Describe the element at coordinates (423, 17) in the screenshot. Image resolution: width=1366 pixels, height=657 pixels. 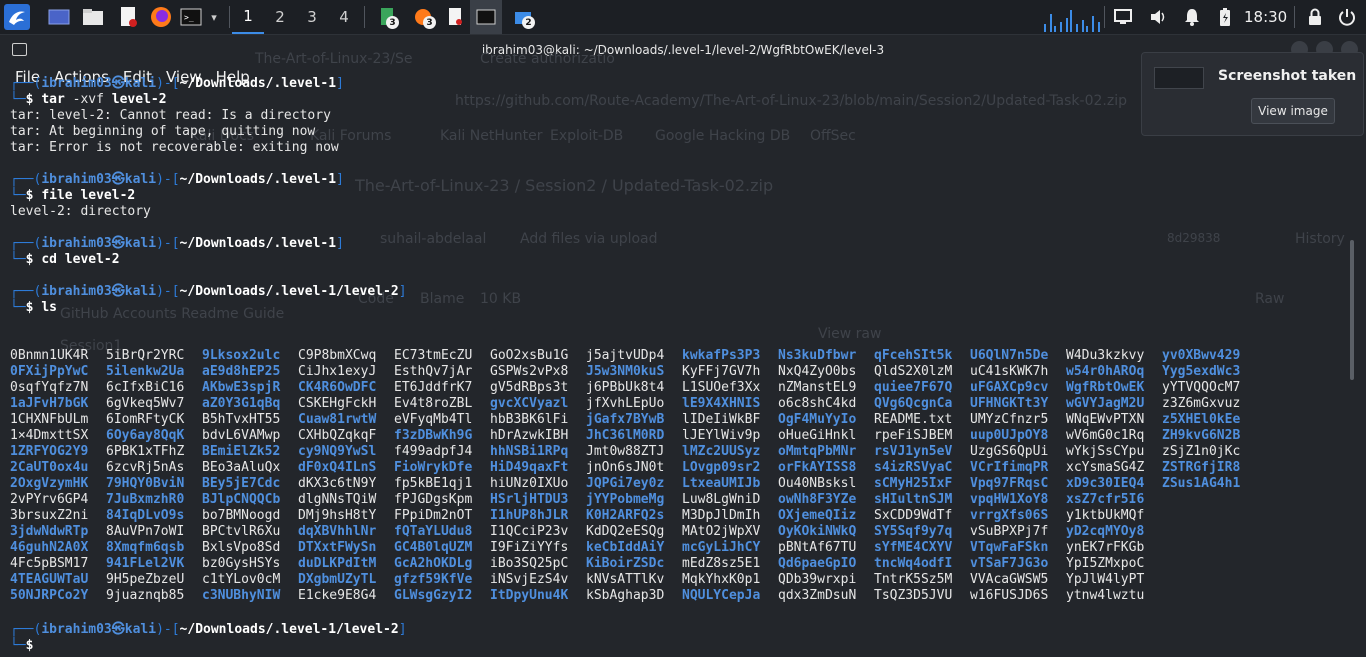
I see `task-group-browser: 3` at that location.